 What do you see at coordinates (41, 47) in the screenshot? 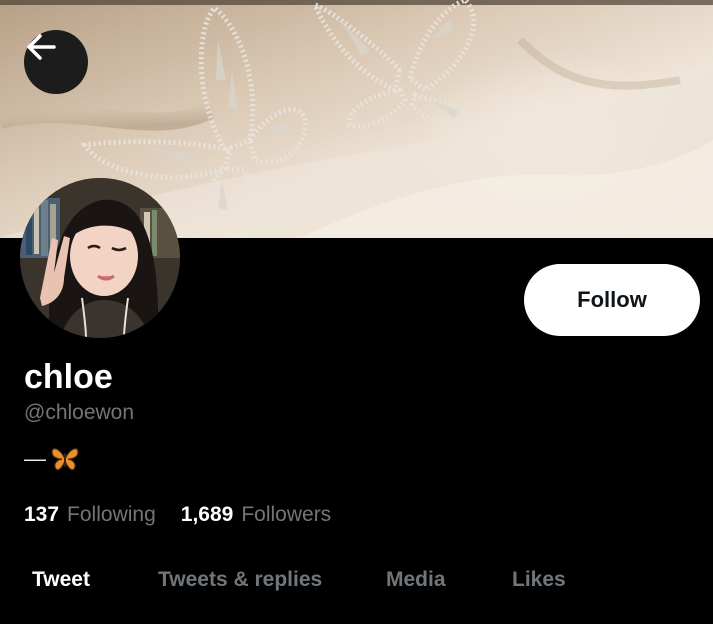
I see `arrow-left-icon` at bounding box center [41, 47].